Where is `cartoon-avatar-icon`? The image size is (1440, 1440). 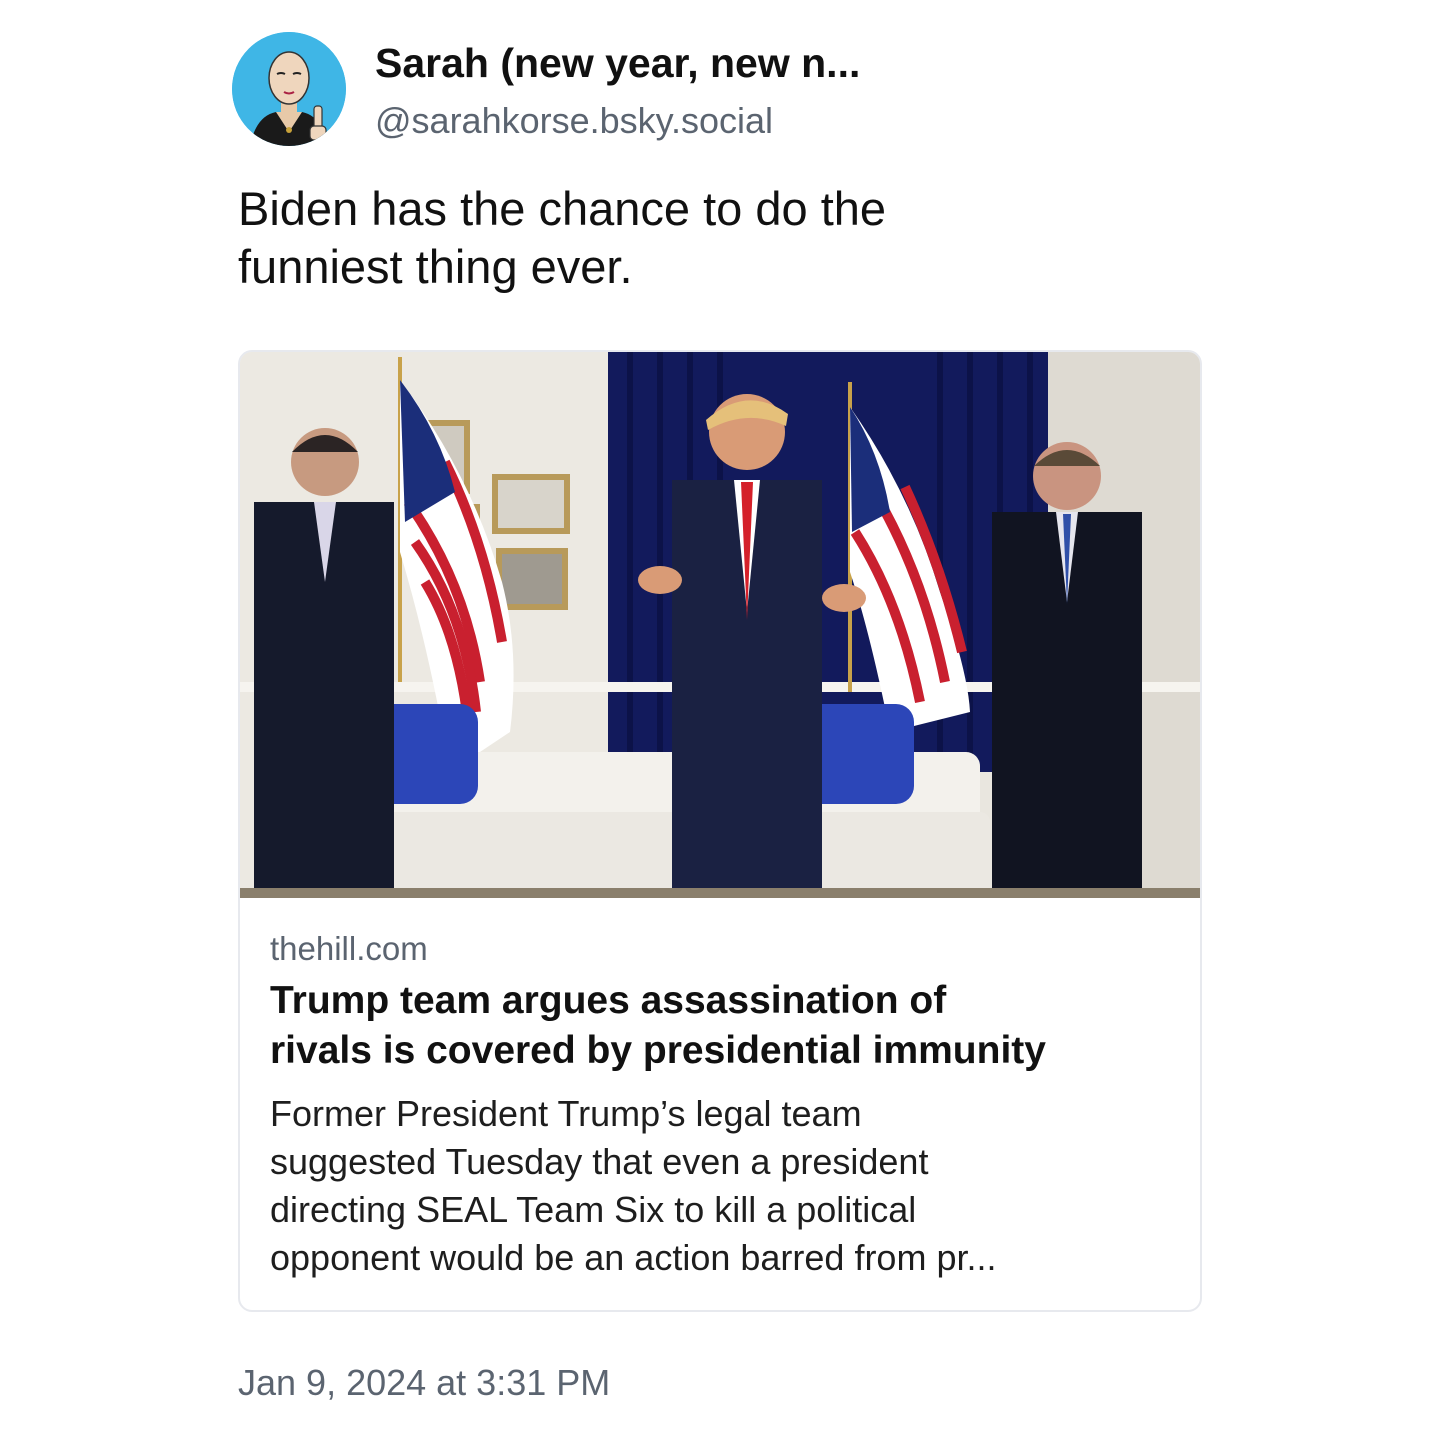 cartoon-avatar-icon is located at coordinates (289, 89).